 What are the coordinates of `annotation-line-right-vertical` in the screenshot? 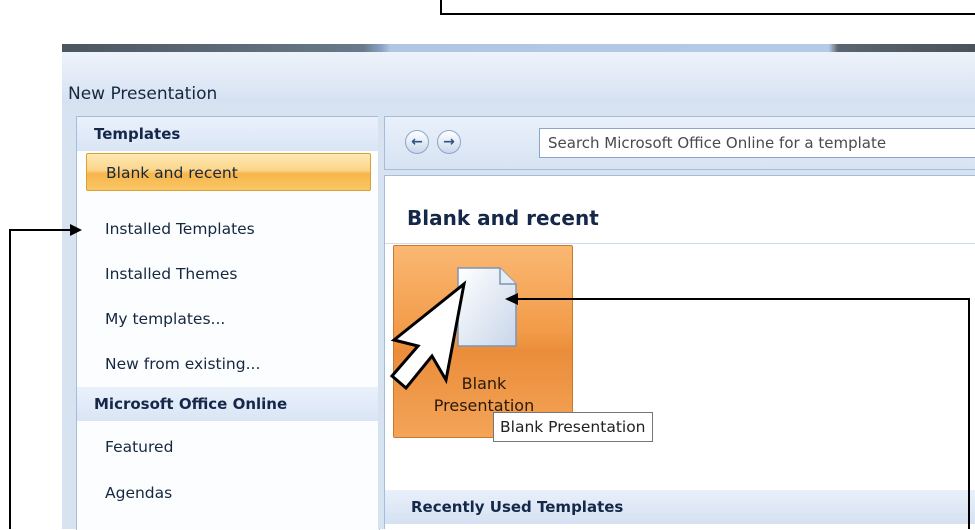 It's located at (969, 413).